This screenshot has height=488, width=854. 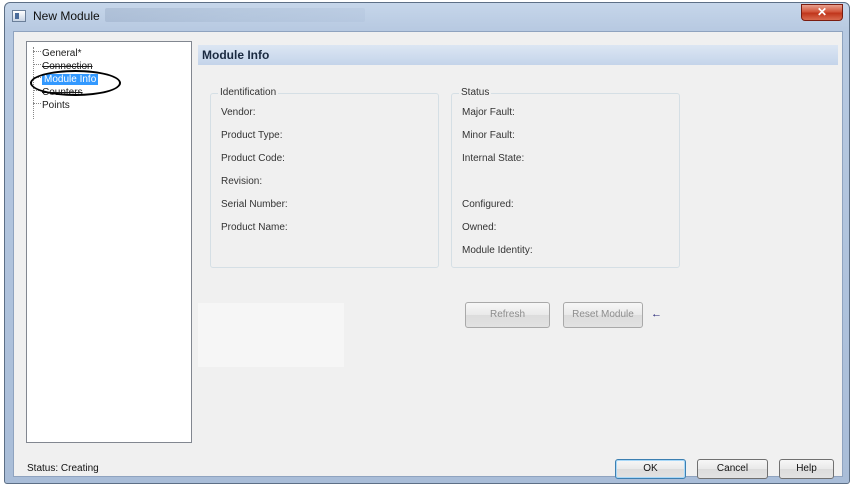 What do you see at coordinates (51, 106) in the screenshot?
I see `tree-item-points: Points` at bounding box center [51, 106].